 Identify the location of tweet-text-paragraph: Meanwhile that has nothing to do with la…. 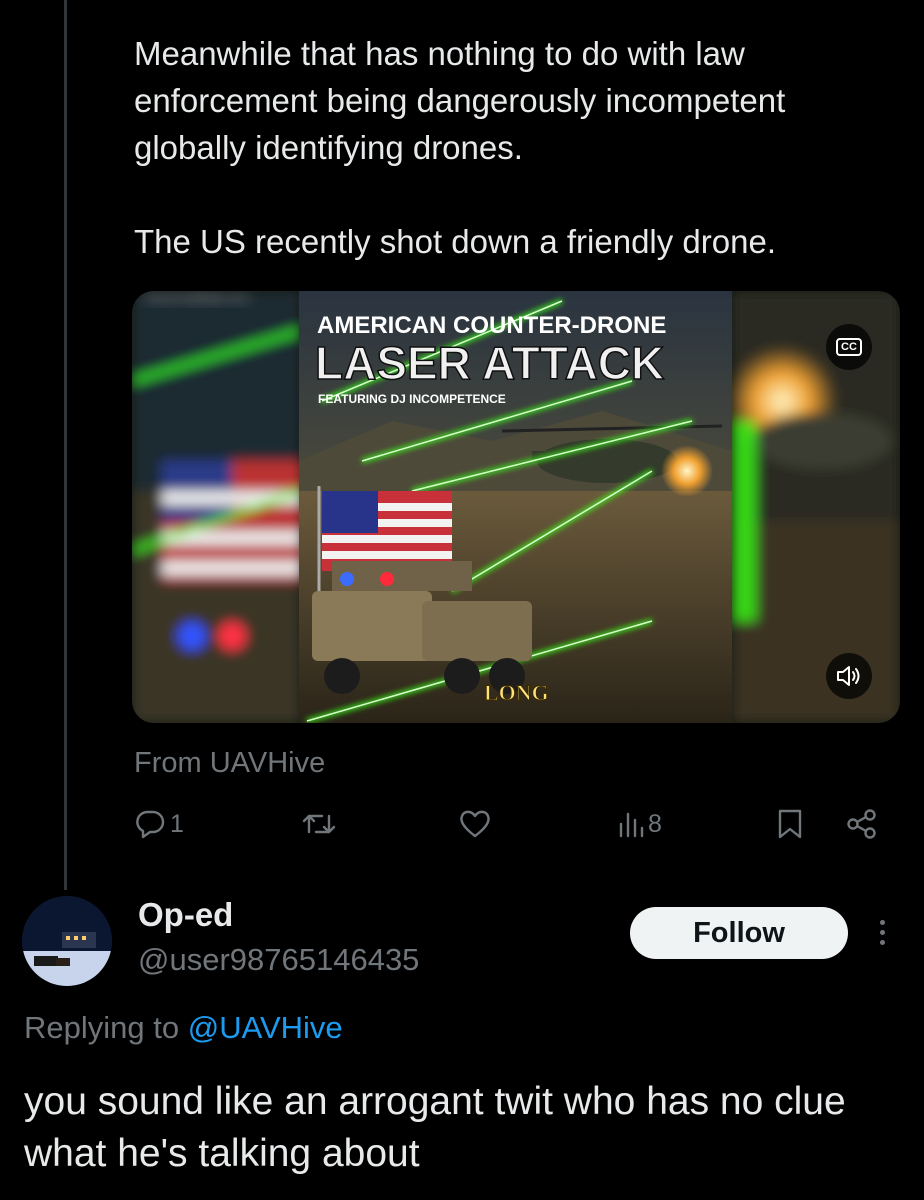
(460, 100).